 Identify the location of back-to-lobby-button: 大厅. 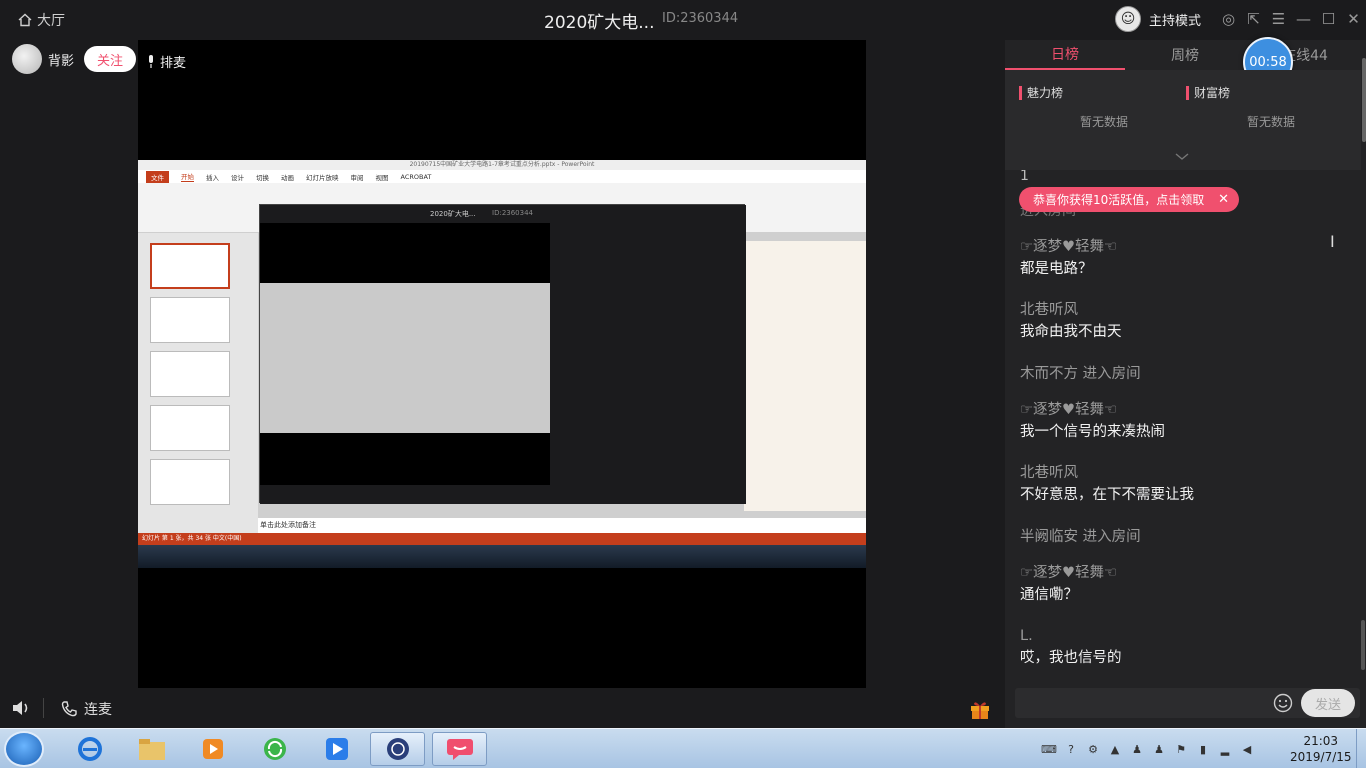
(41, 20).